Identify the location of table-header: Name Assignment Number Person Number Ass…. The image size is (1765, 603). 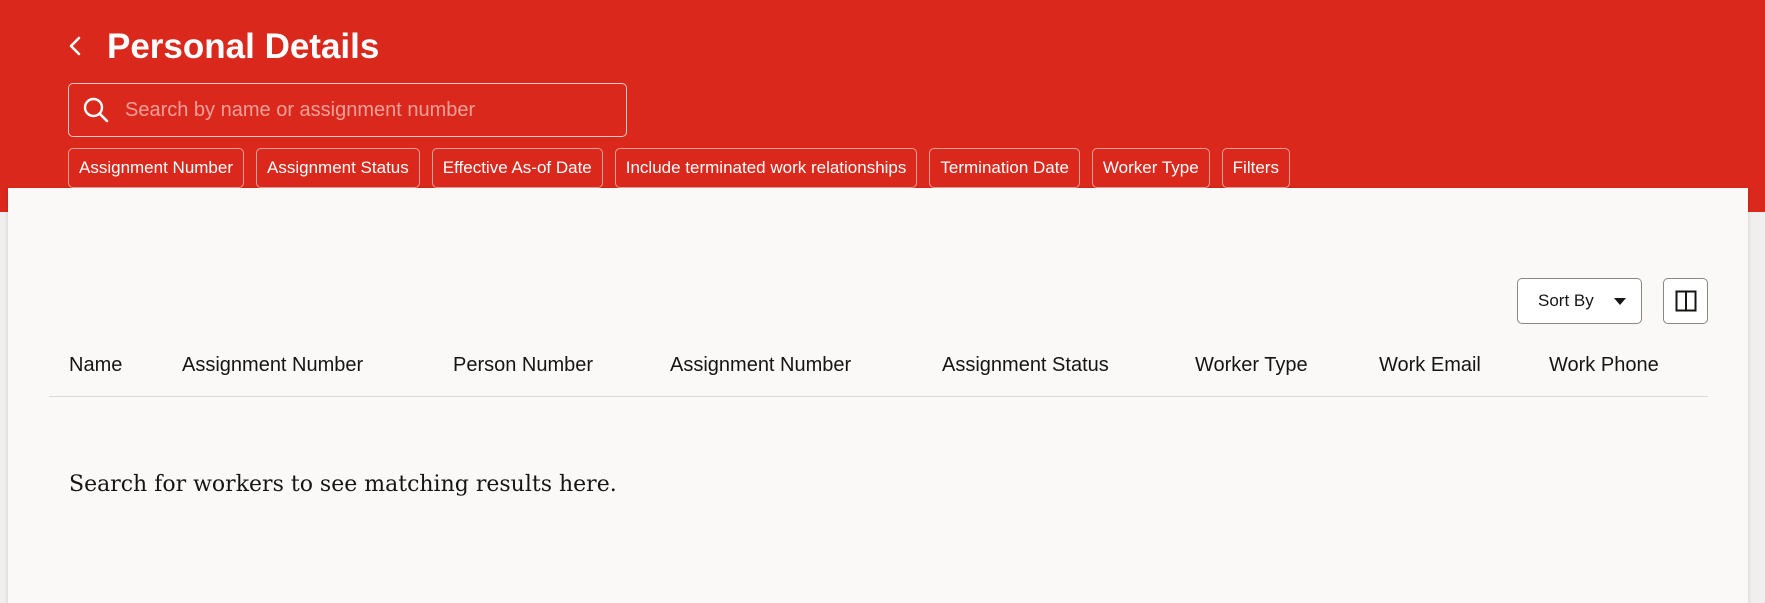
(878, 367).